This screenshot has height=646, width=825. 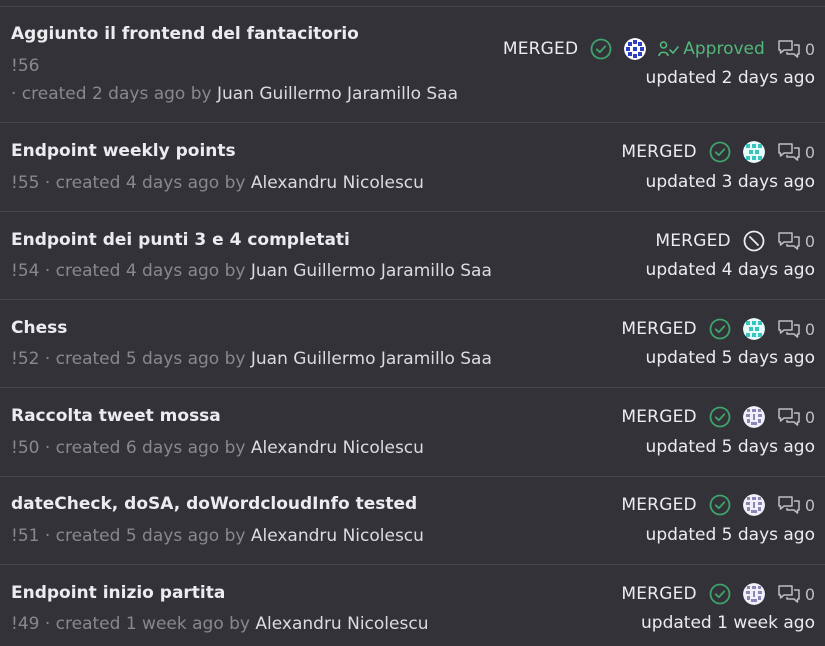 What do you see at coordinates (185, 34) in the screenshot?
I see `mr-title-link: Aggiunto il frontend del fantacitorio` at bounding box center [185, 34].